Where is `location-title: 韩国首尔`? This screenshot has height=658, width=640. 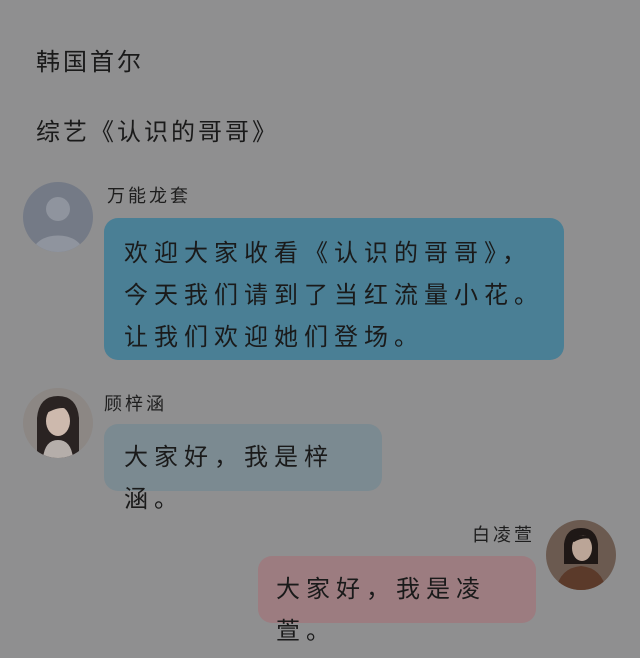
location-title: 韩国首尔 is located at coordinates (90, 62).